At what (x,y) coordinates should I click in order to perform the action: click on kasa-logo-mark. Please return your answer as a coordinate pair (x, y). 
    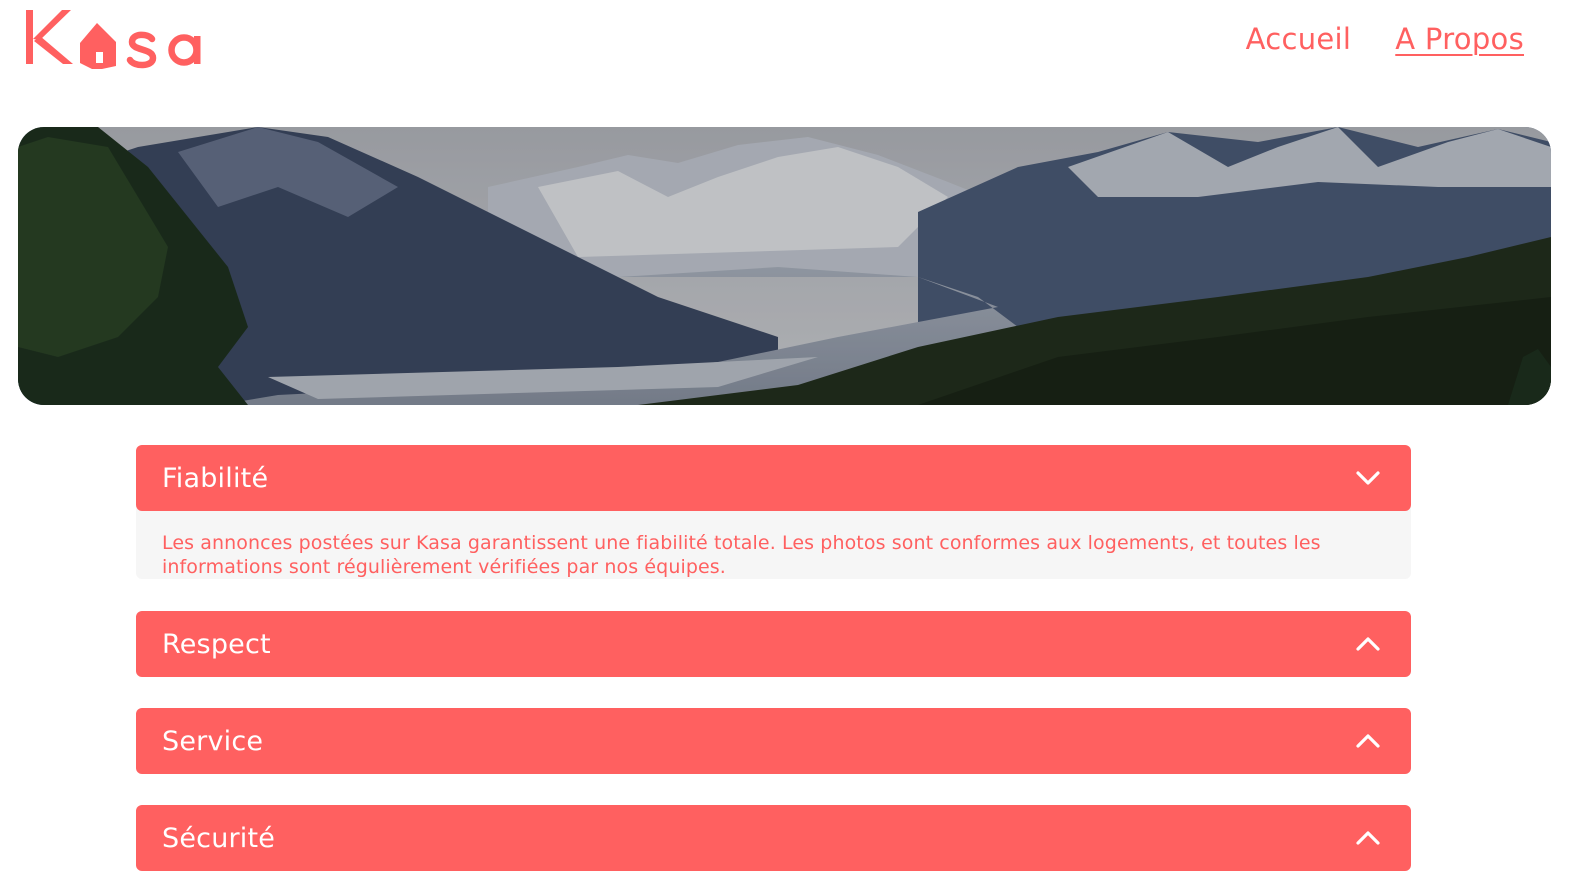
    Looking at the image, I should click on (113, 39).